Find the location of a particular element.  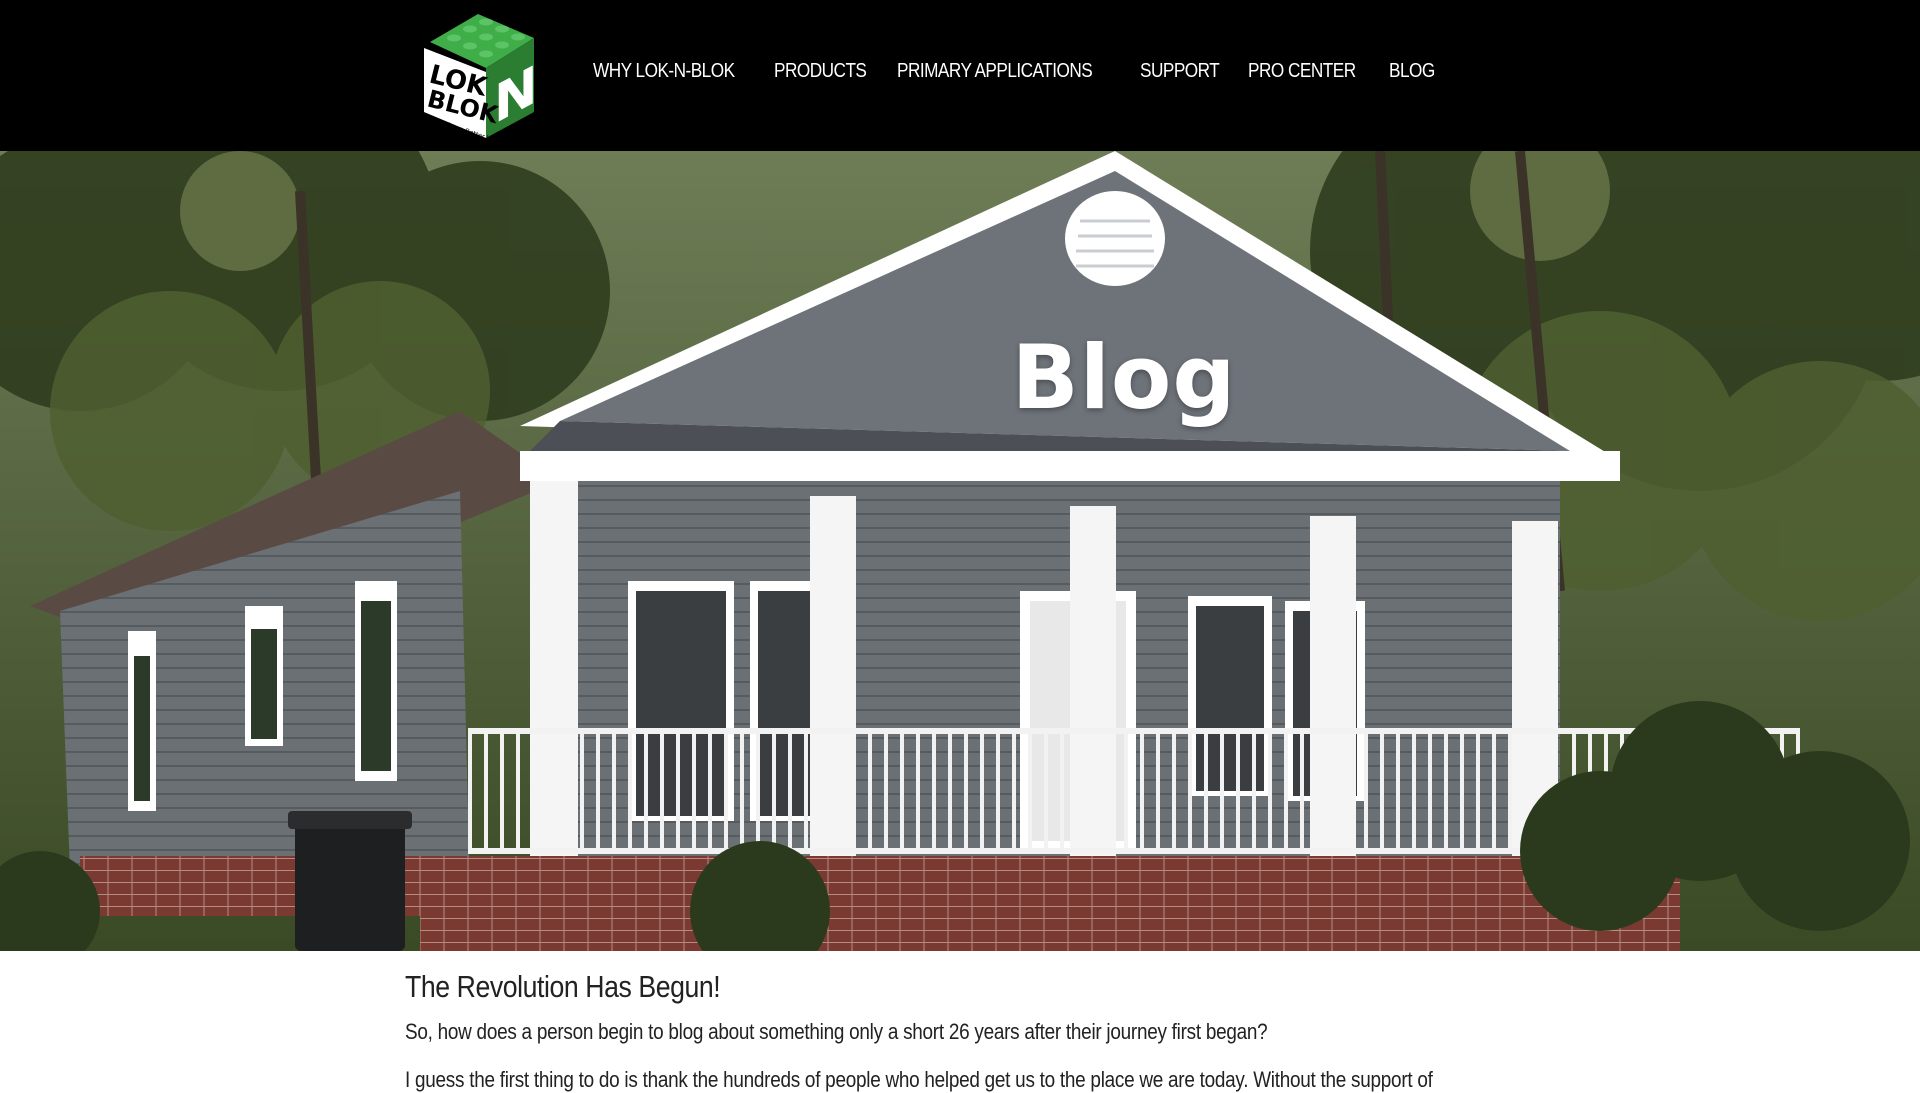

nav-pro-center: PRO CENTER is located at coordinates (1302, 71).